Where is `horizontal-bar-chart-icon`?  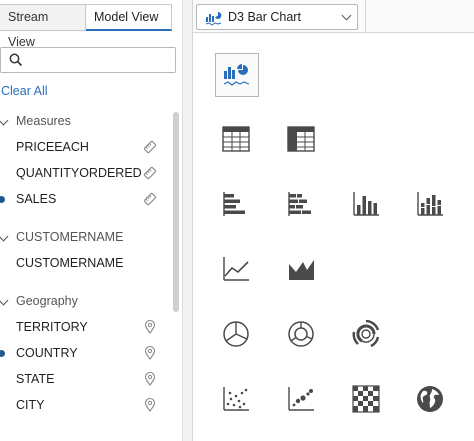 horizontal-bar-chart-icon is located at coordinates (234, 204).